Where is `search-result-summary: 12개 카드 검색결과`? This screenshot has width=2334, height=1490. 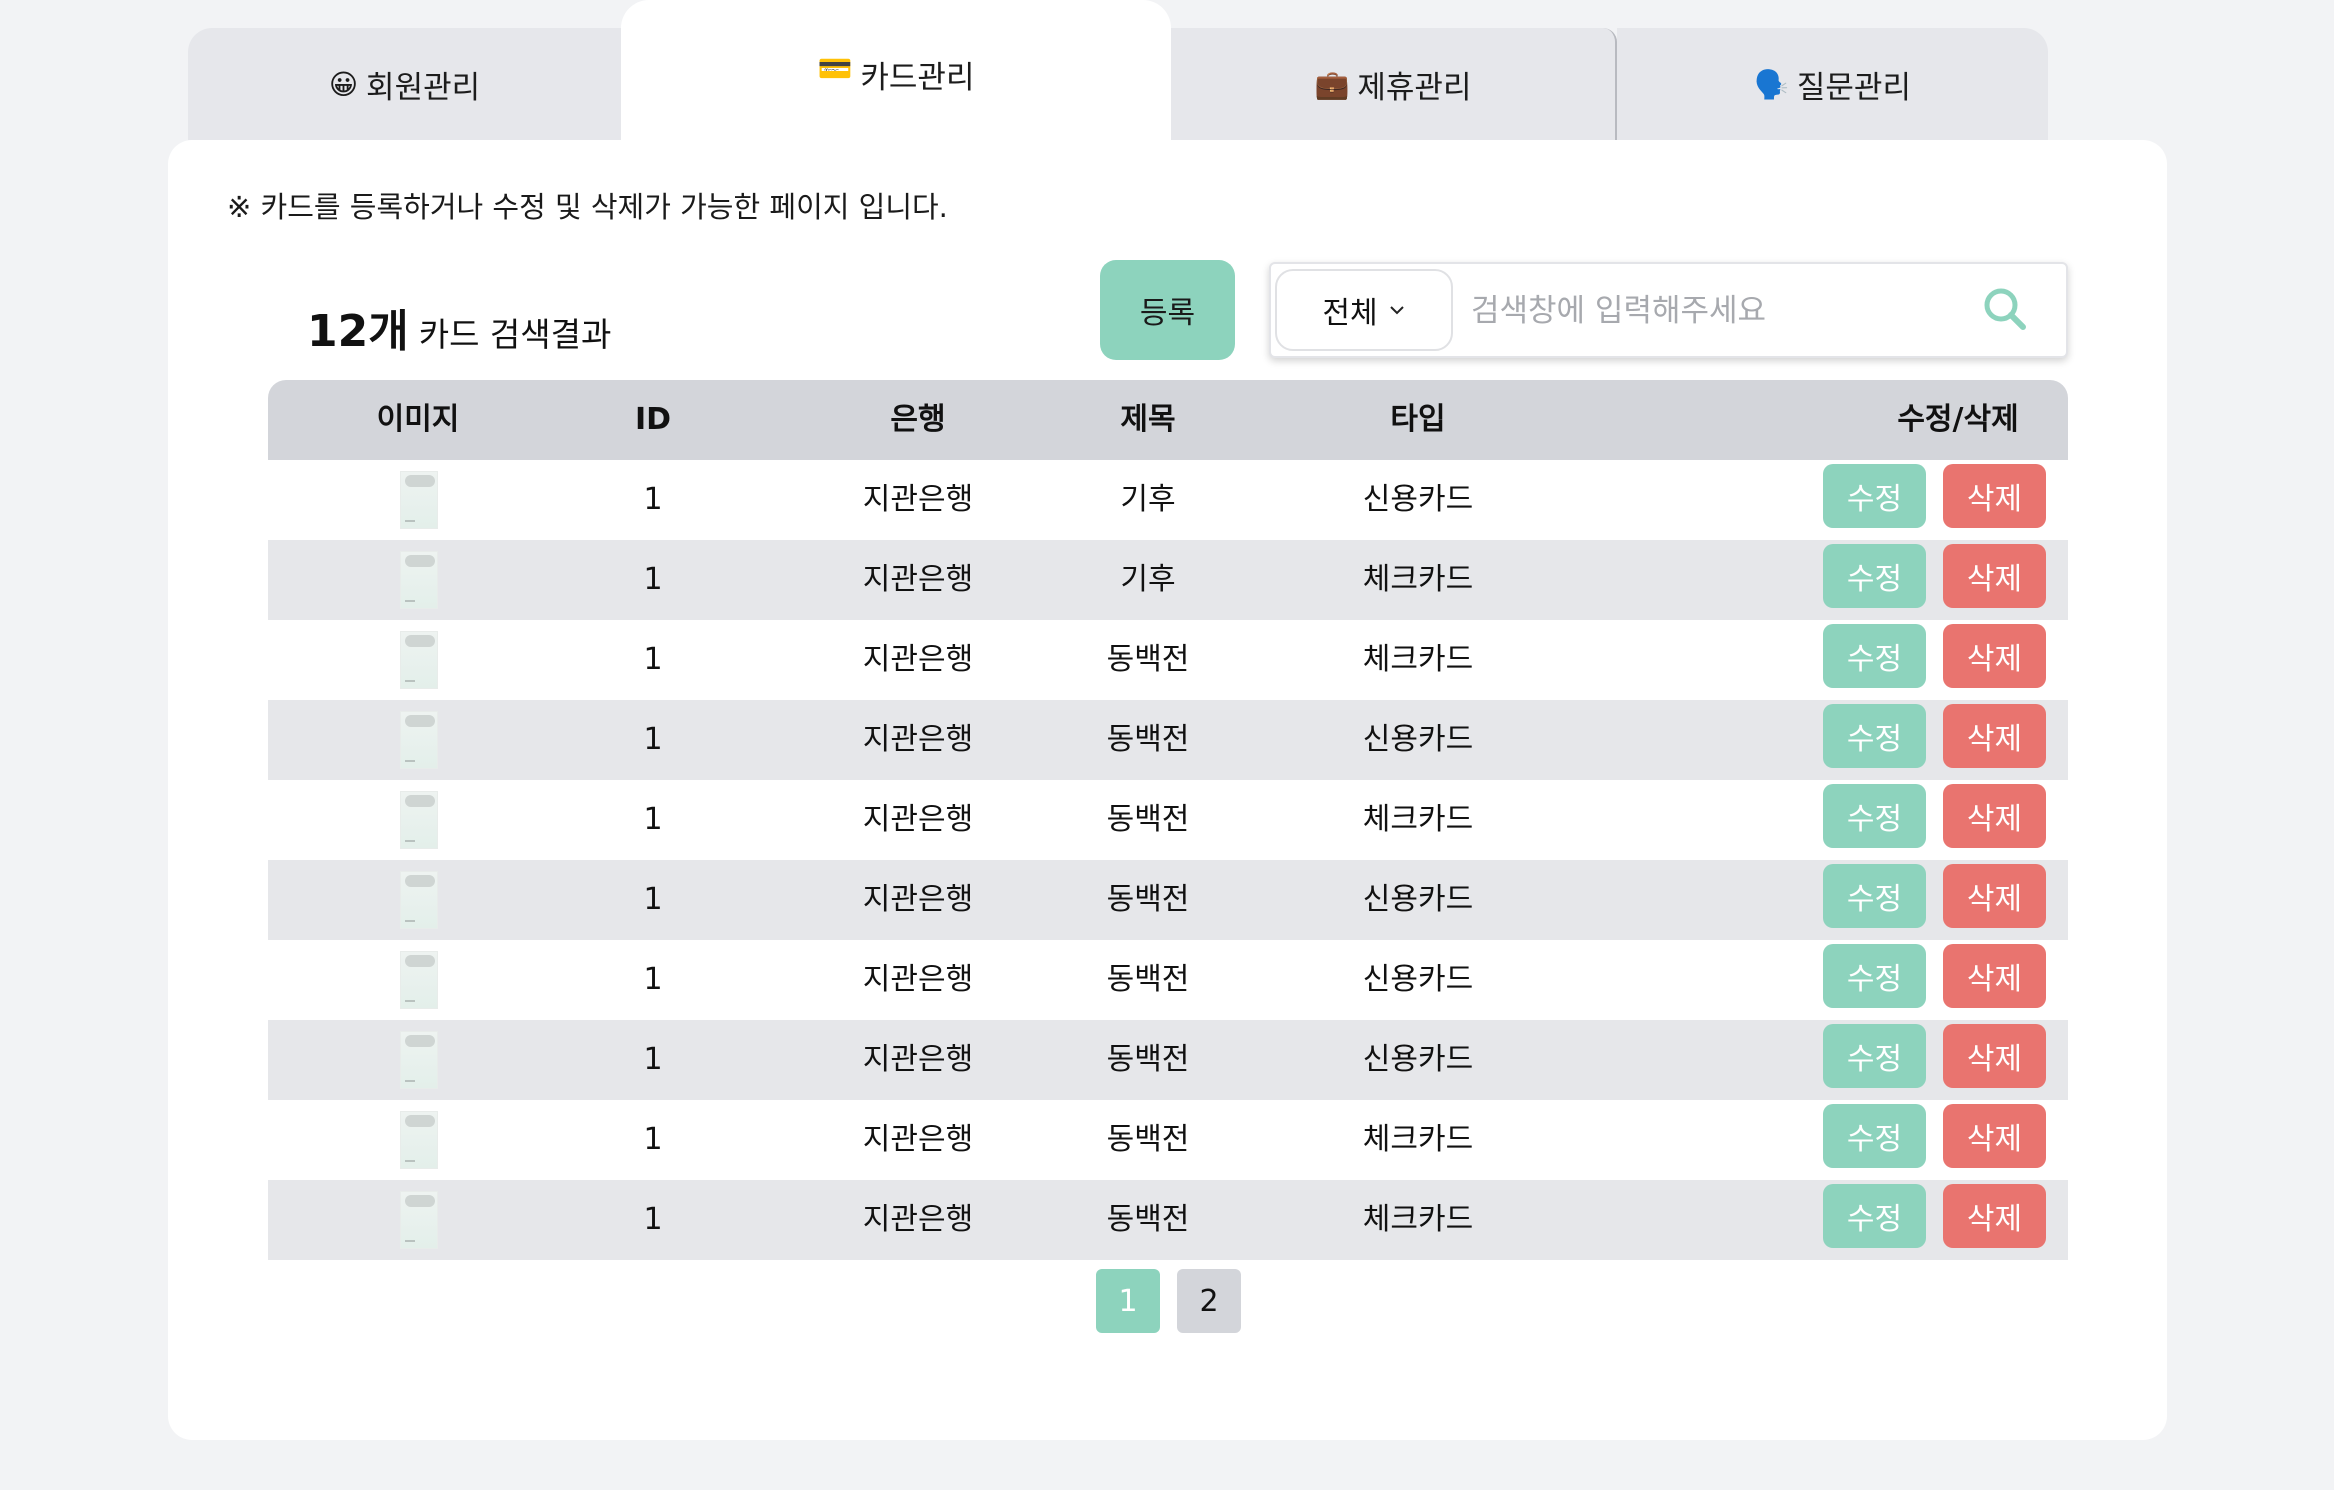 search-result-summary: 12개 카드 검색결과 is located at coordinates (459, 327).